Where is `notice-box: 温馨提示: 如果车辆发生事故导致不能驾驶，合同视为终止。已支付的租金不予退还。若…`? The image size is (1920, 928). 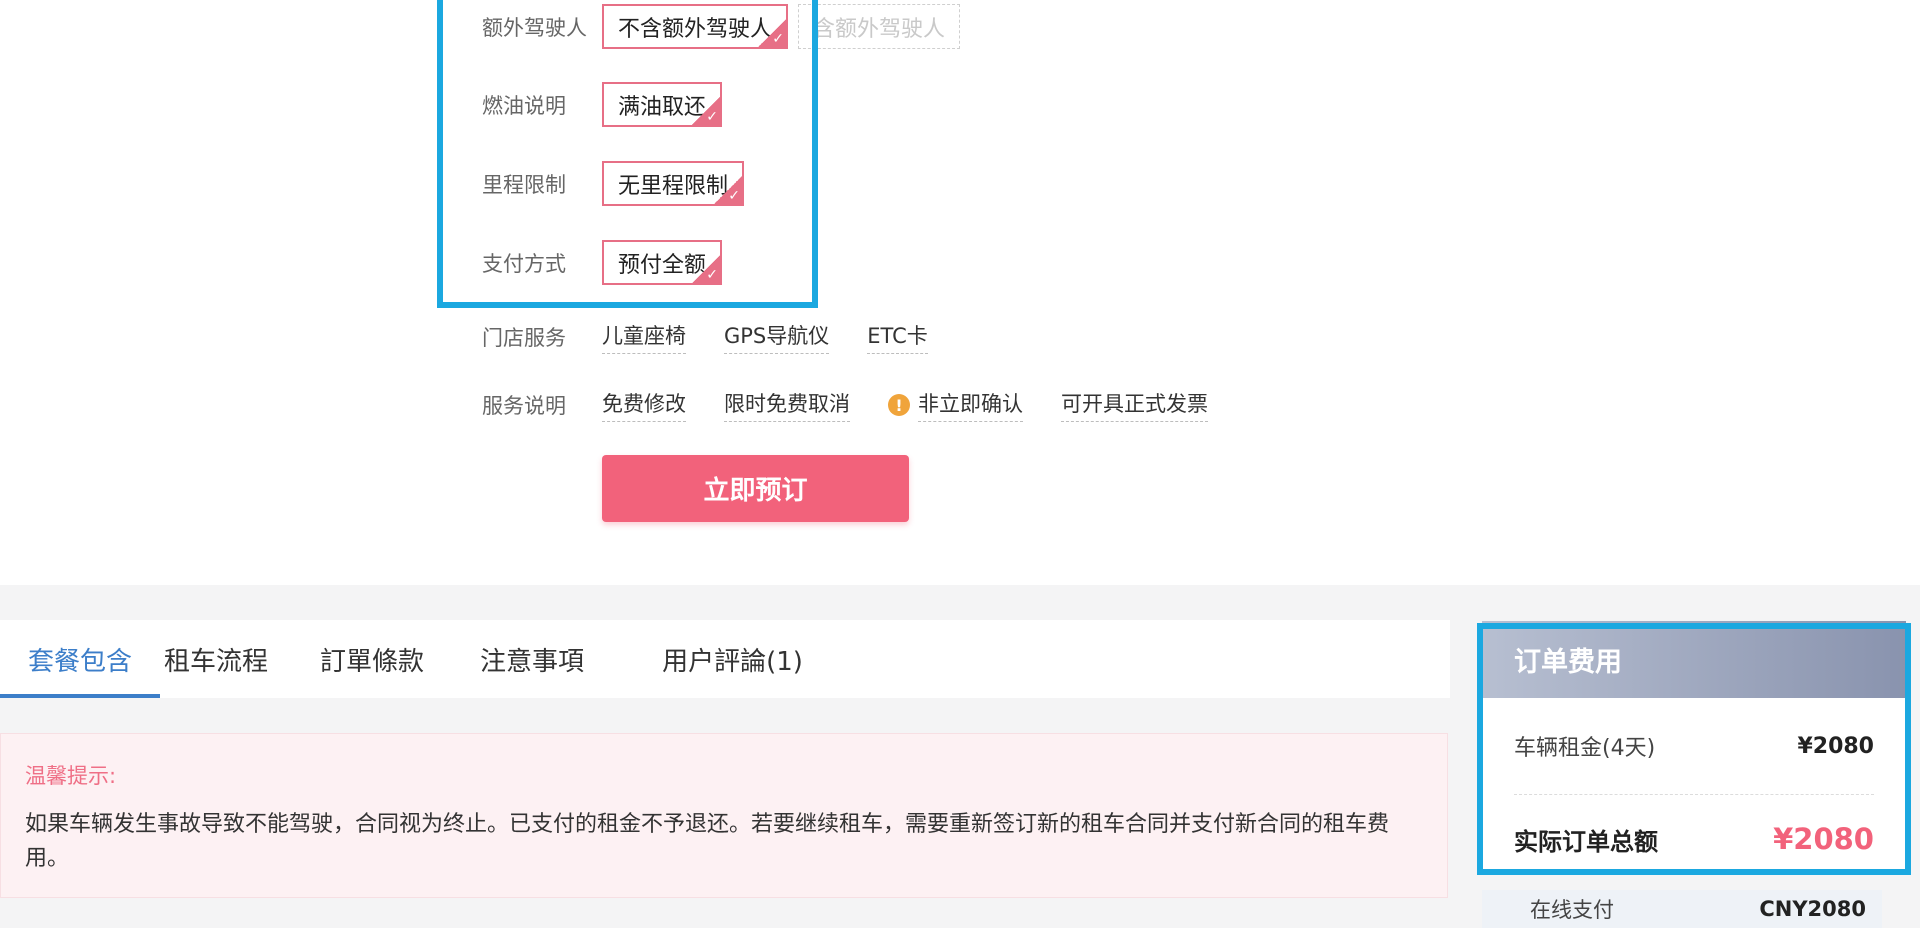 notice-box: 温馨提示: 如果车辆发生事故导致不能驾驶，合同视为终止。已支付的租金不予退还。若… is located at coordinates (724, 815).